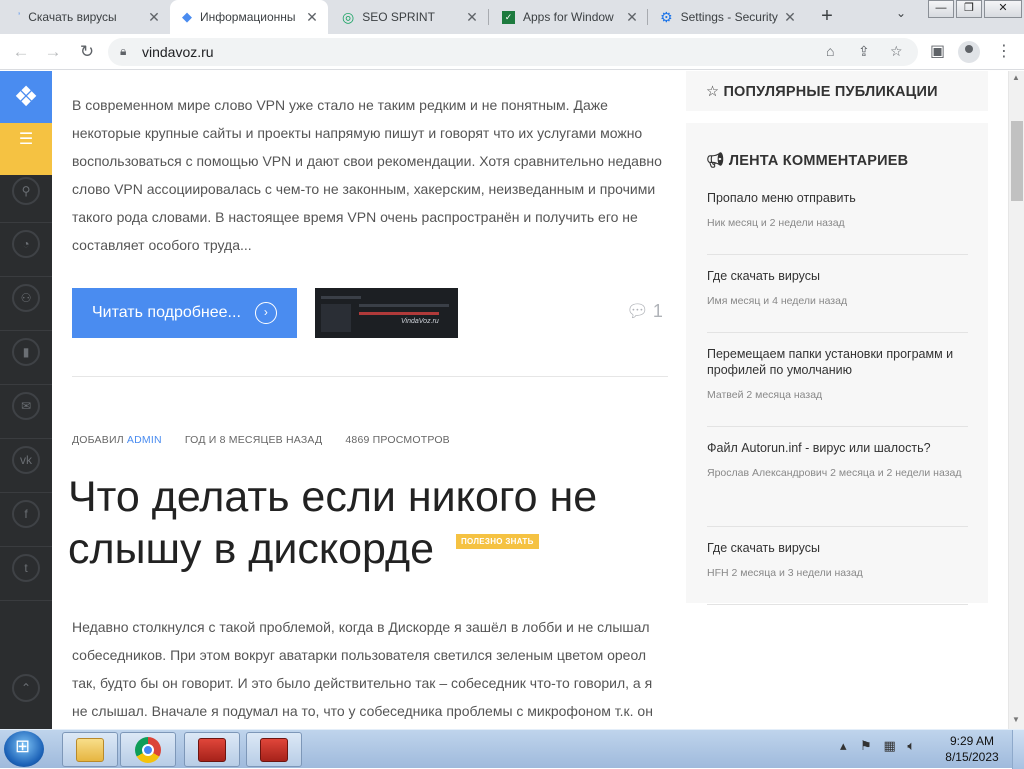  I want to click on scroll-down-icon: ▼, so click(1016, 719).